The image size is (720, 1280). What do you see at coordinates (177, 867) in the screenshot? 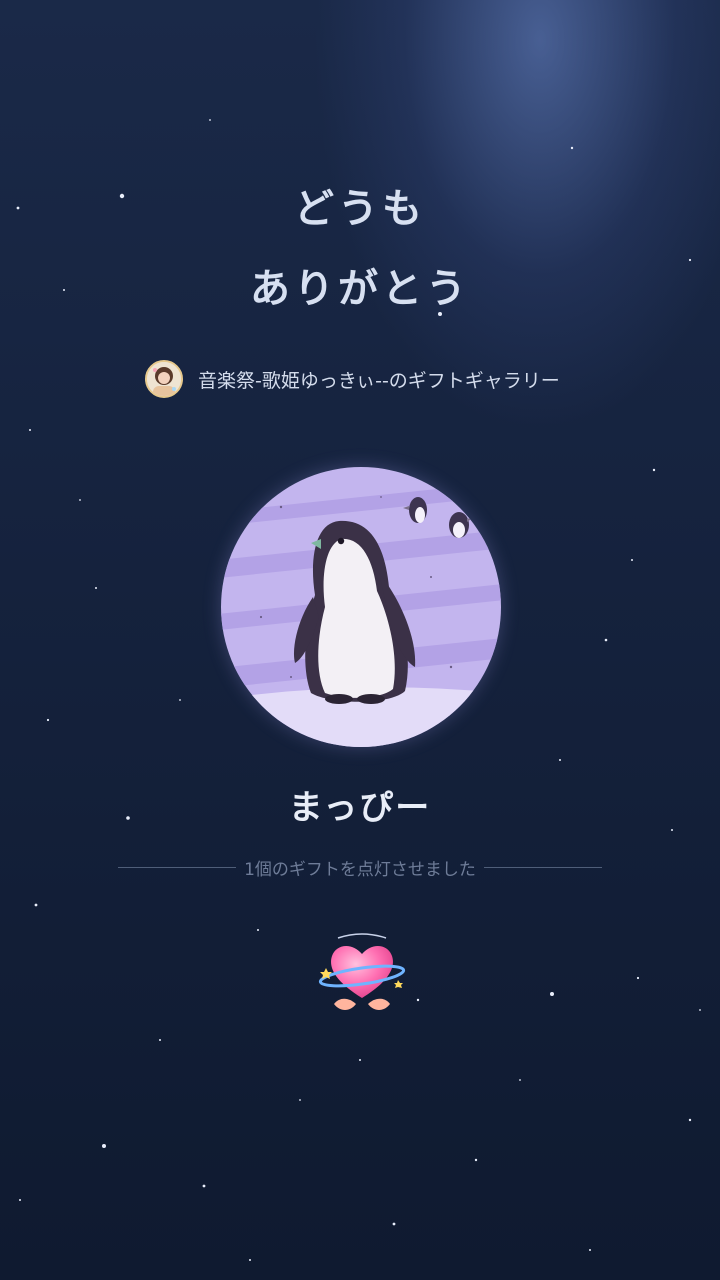
I see `divider-left` at bounding box center [177, 867].